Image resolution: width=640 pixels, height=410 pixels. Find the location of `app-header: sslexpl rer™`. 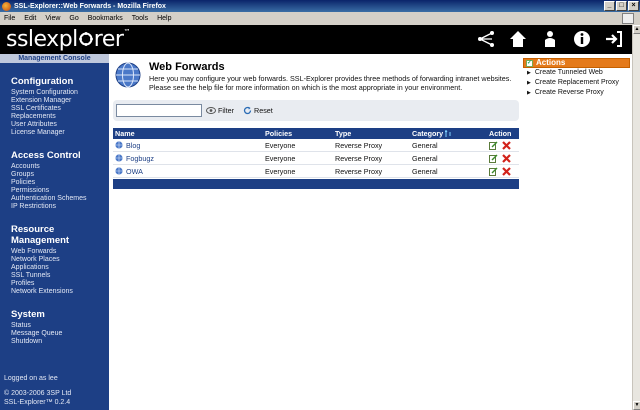

app-header: sslexpl rer™ is located at coordinates (316, 39).